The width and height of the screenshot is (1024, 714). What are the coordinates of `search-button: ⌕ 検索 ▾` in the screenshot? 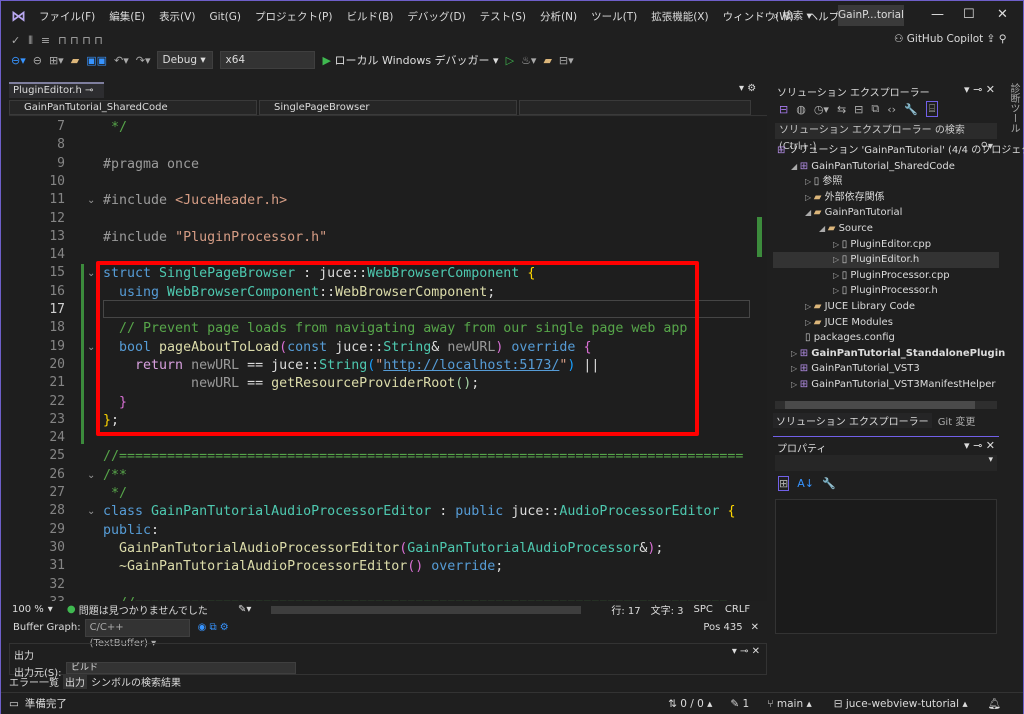 It's located at (792, 15).